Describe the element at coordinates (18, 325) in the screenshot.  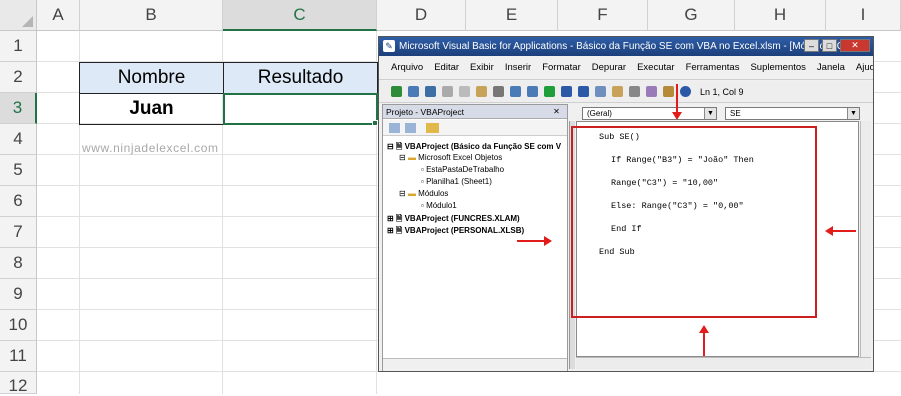
I see `row-header-10: 10` at that location.